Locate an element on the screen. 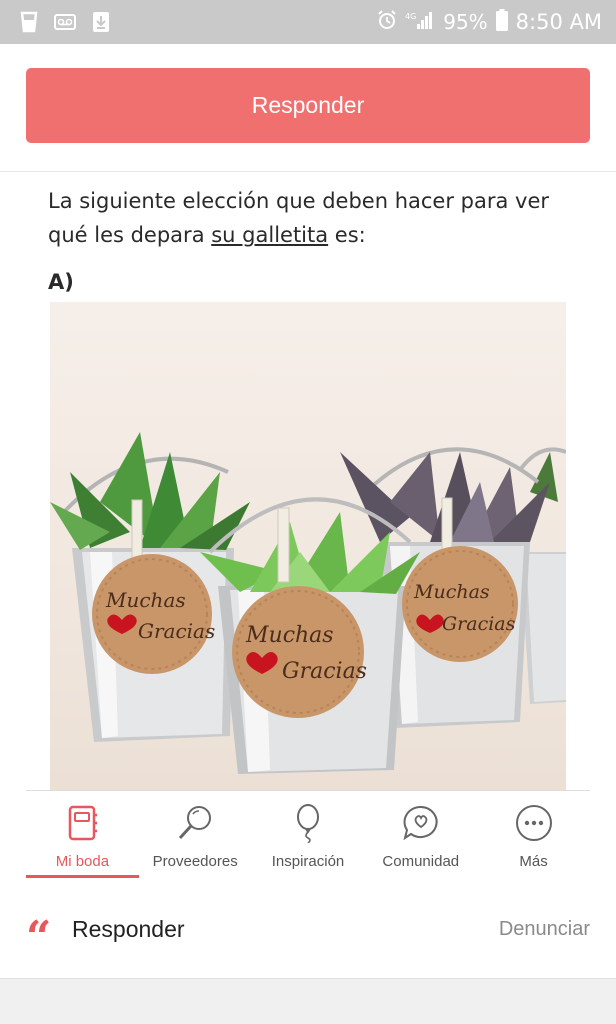  respond-button: Responder is located at coordinates (308, 105).